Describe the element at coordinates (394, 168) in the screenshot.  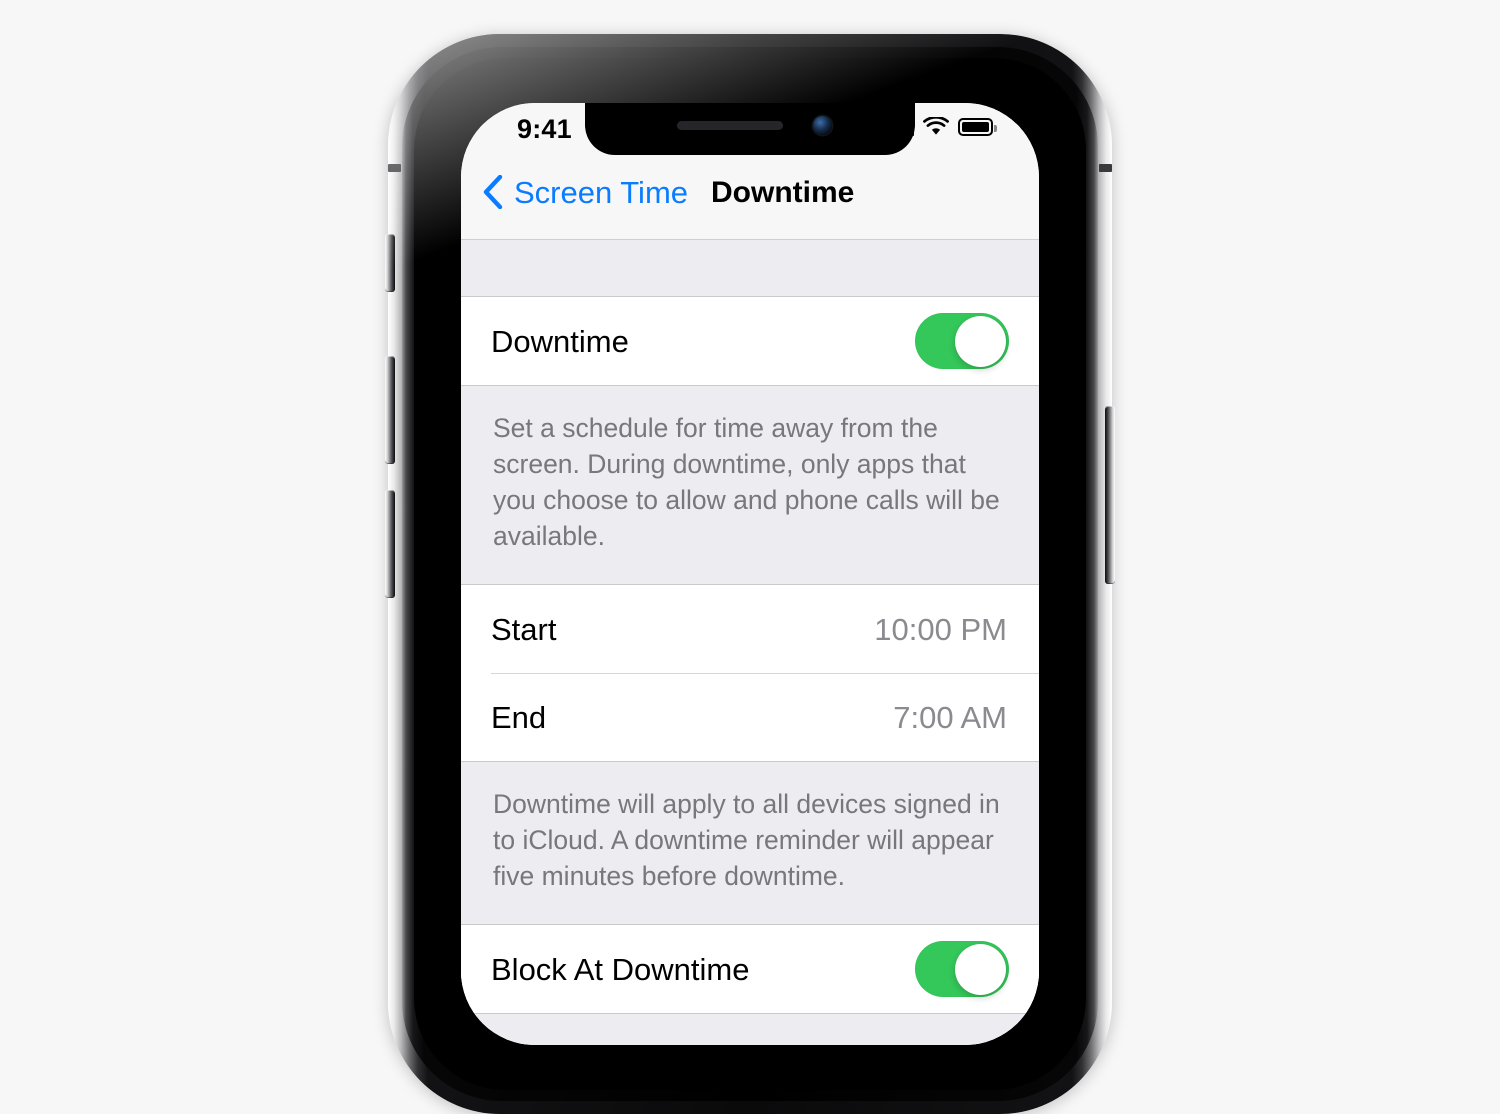
I see `antenna-band-left` at that location.